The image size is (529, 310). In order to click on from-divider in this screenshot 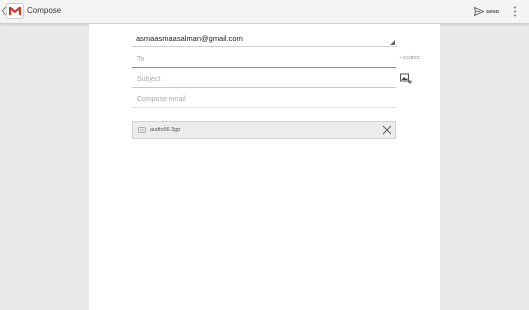, I will do `click(264, 46)`.